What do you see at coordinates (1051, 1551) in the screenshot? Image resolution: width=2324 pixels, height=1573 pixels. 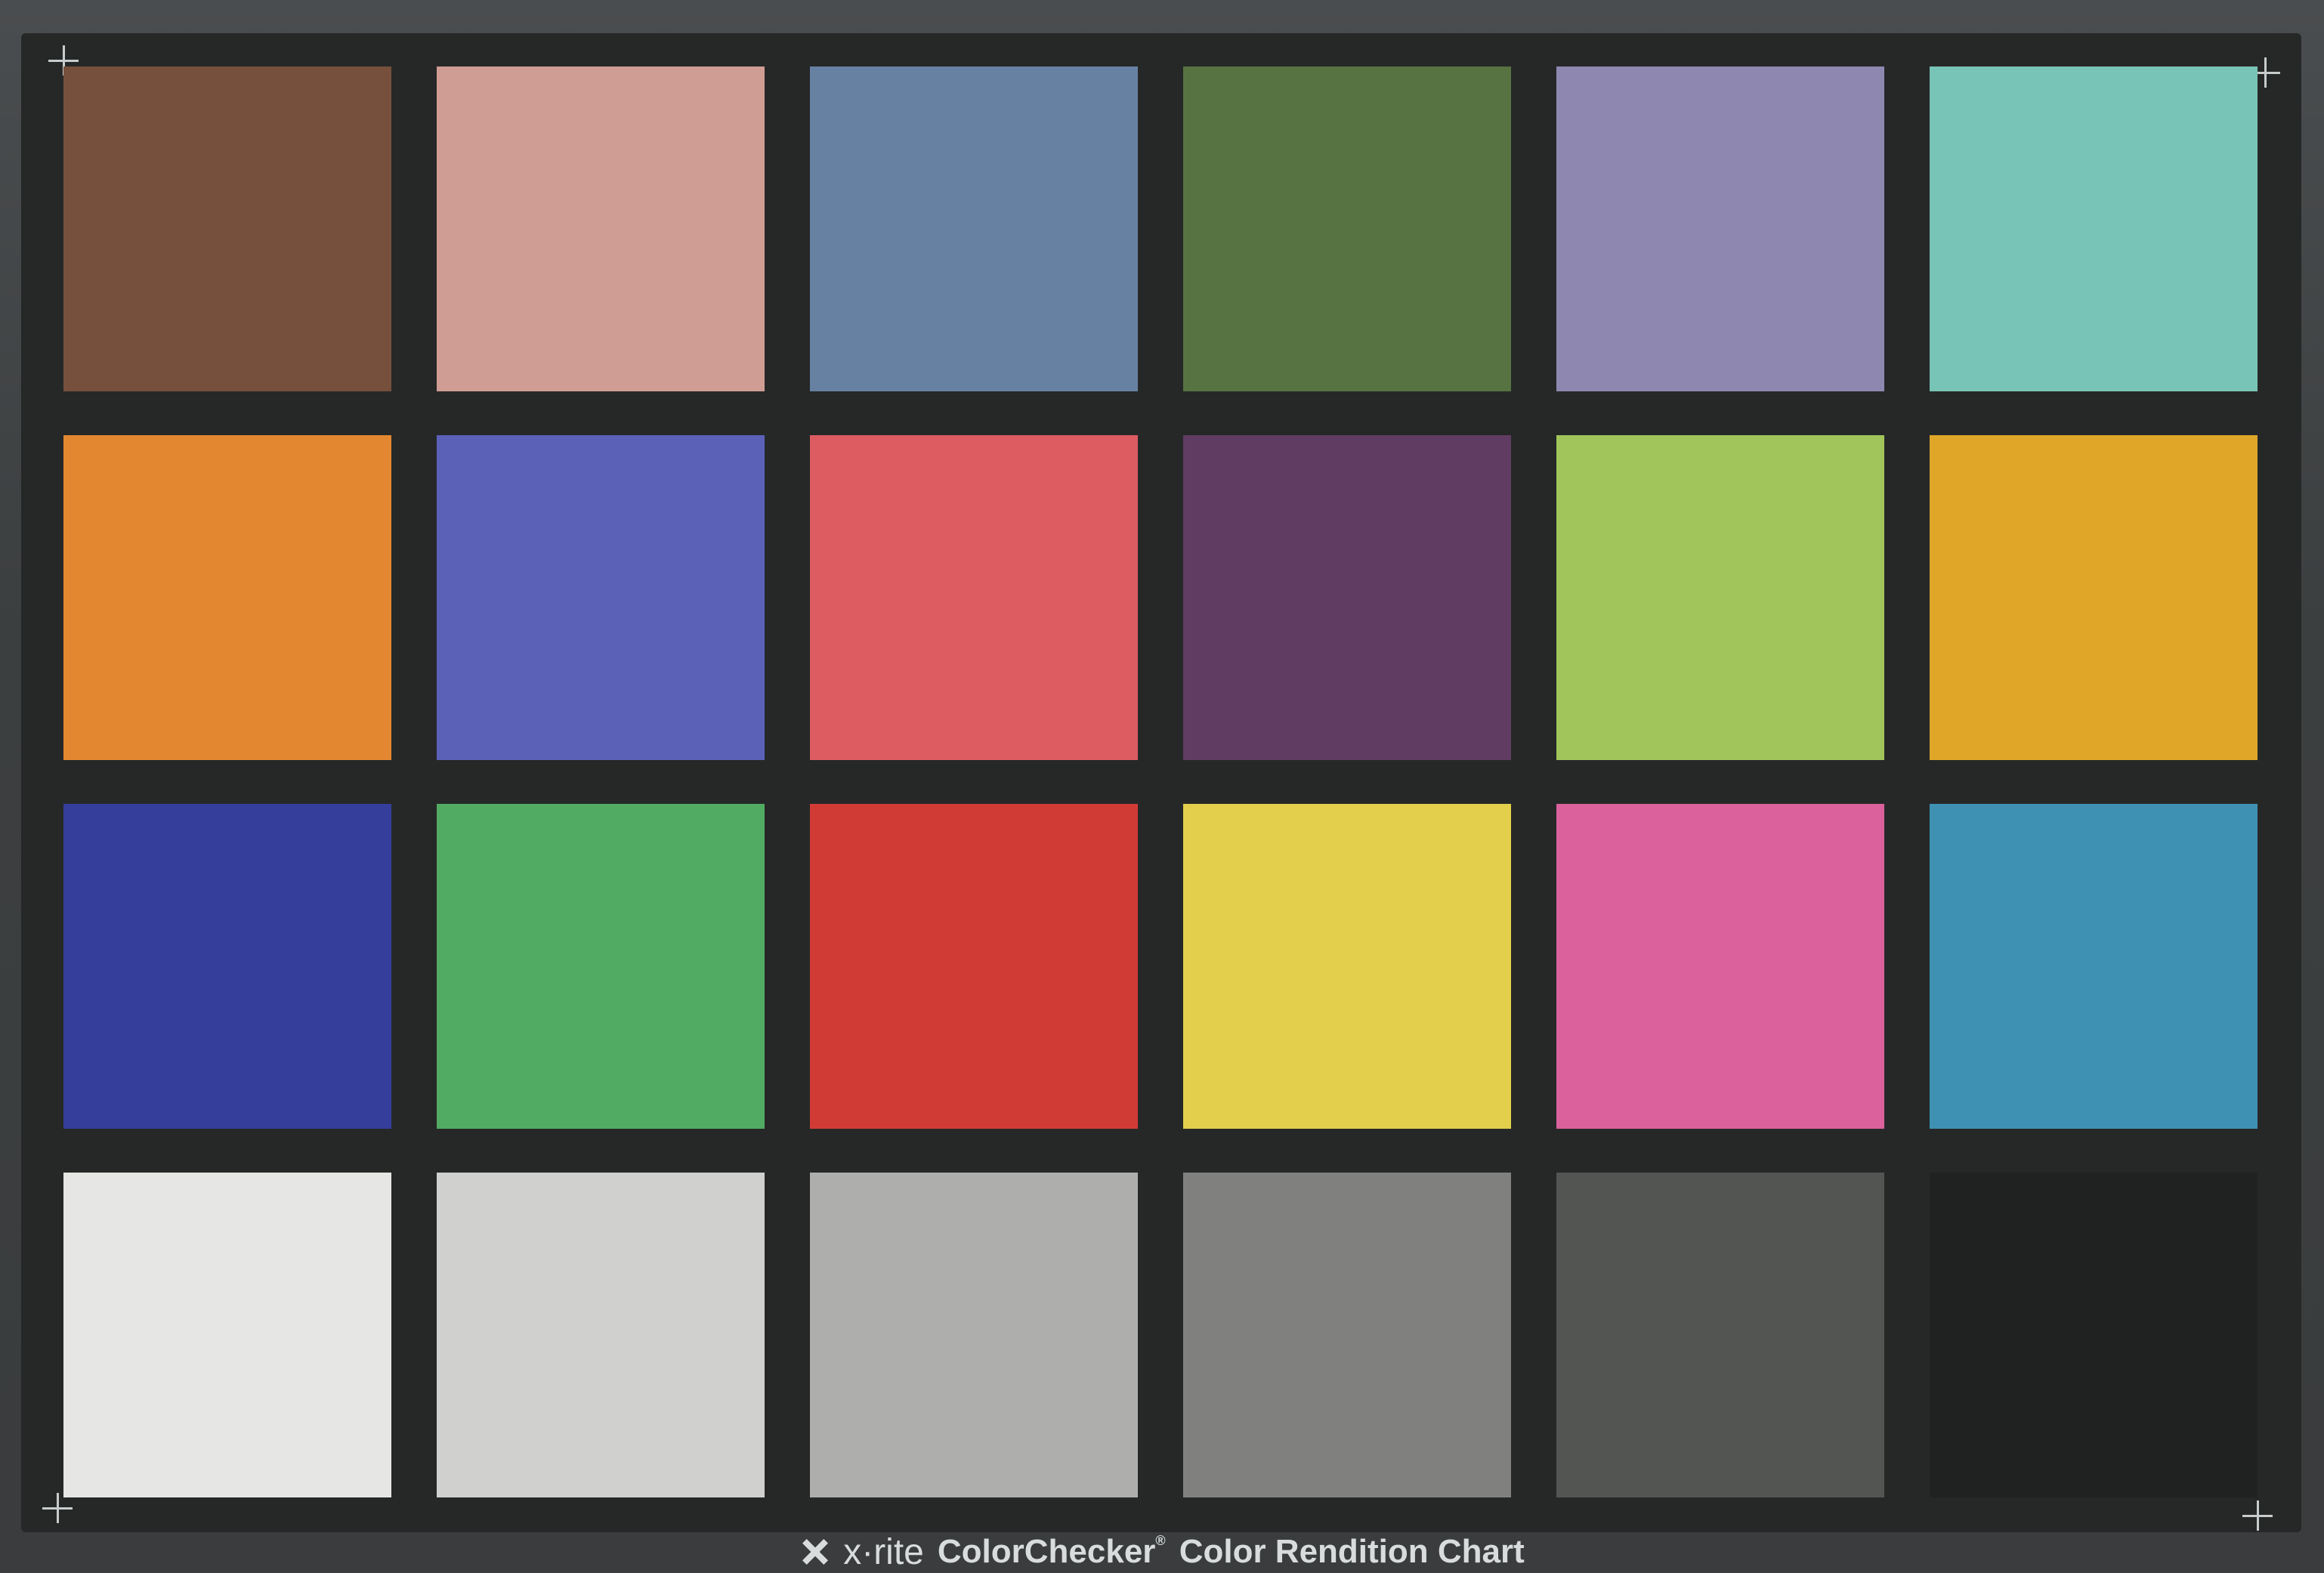 I see `product-name: ColorChecker®` at bounding box center [1051, 1551].